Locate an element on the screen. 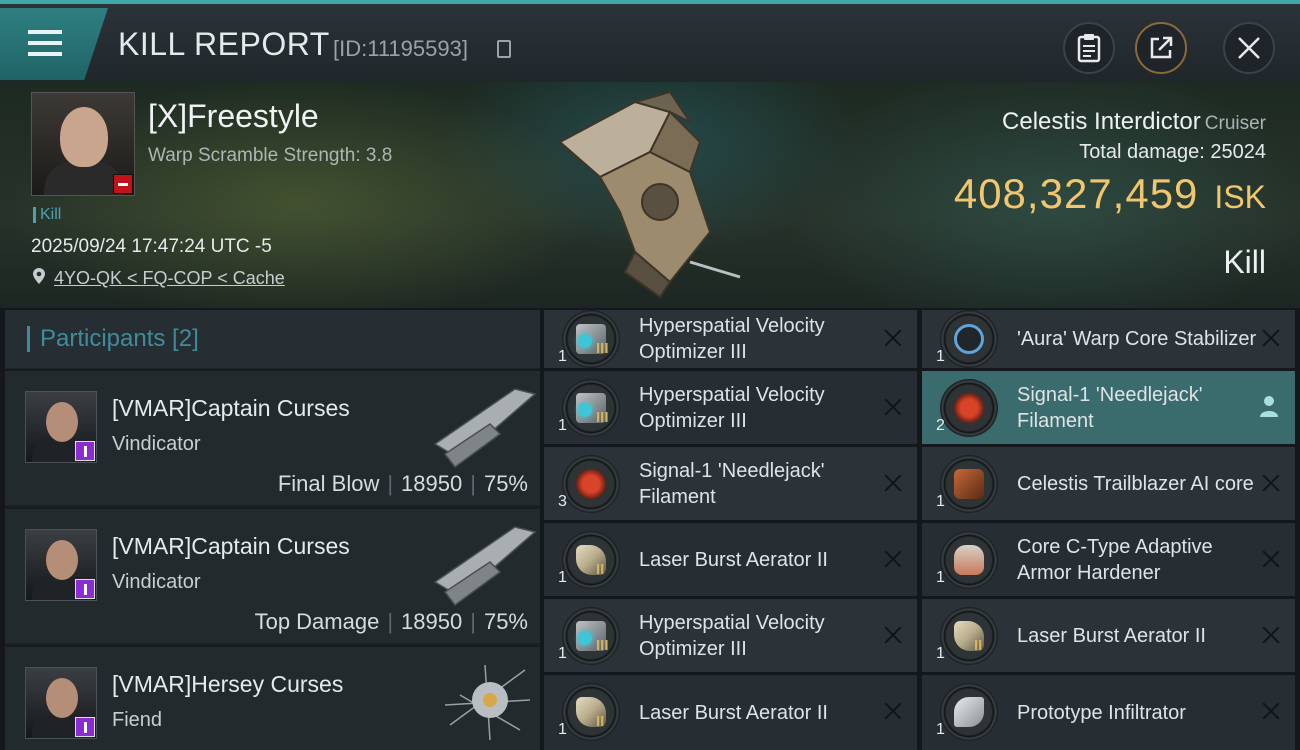 The width and height of the screenshot is (1300, 750). warp-core-icon is located at coordinates (969, 339).